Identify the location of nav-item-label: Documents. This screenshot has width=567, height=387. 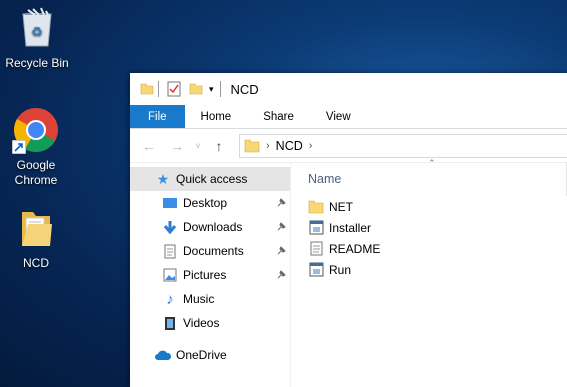
(213, 251).